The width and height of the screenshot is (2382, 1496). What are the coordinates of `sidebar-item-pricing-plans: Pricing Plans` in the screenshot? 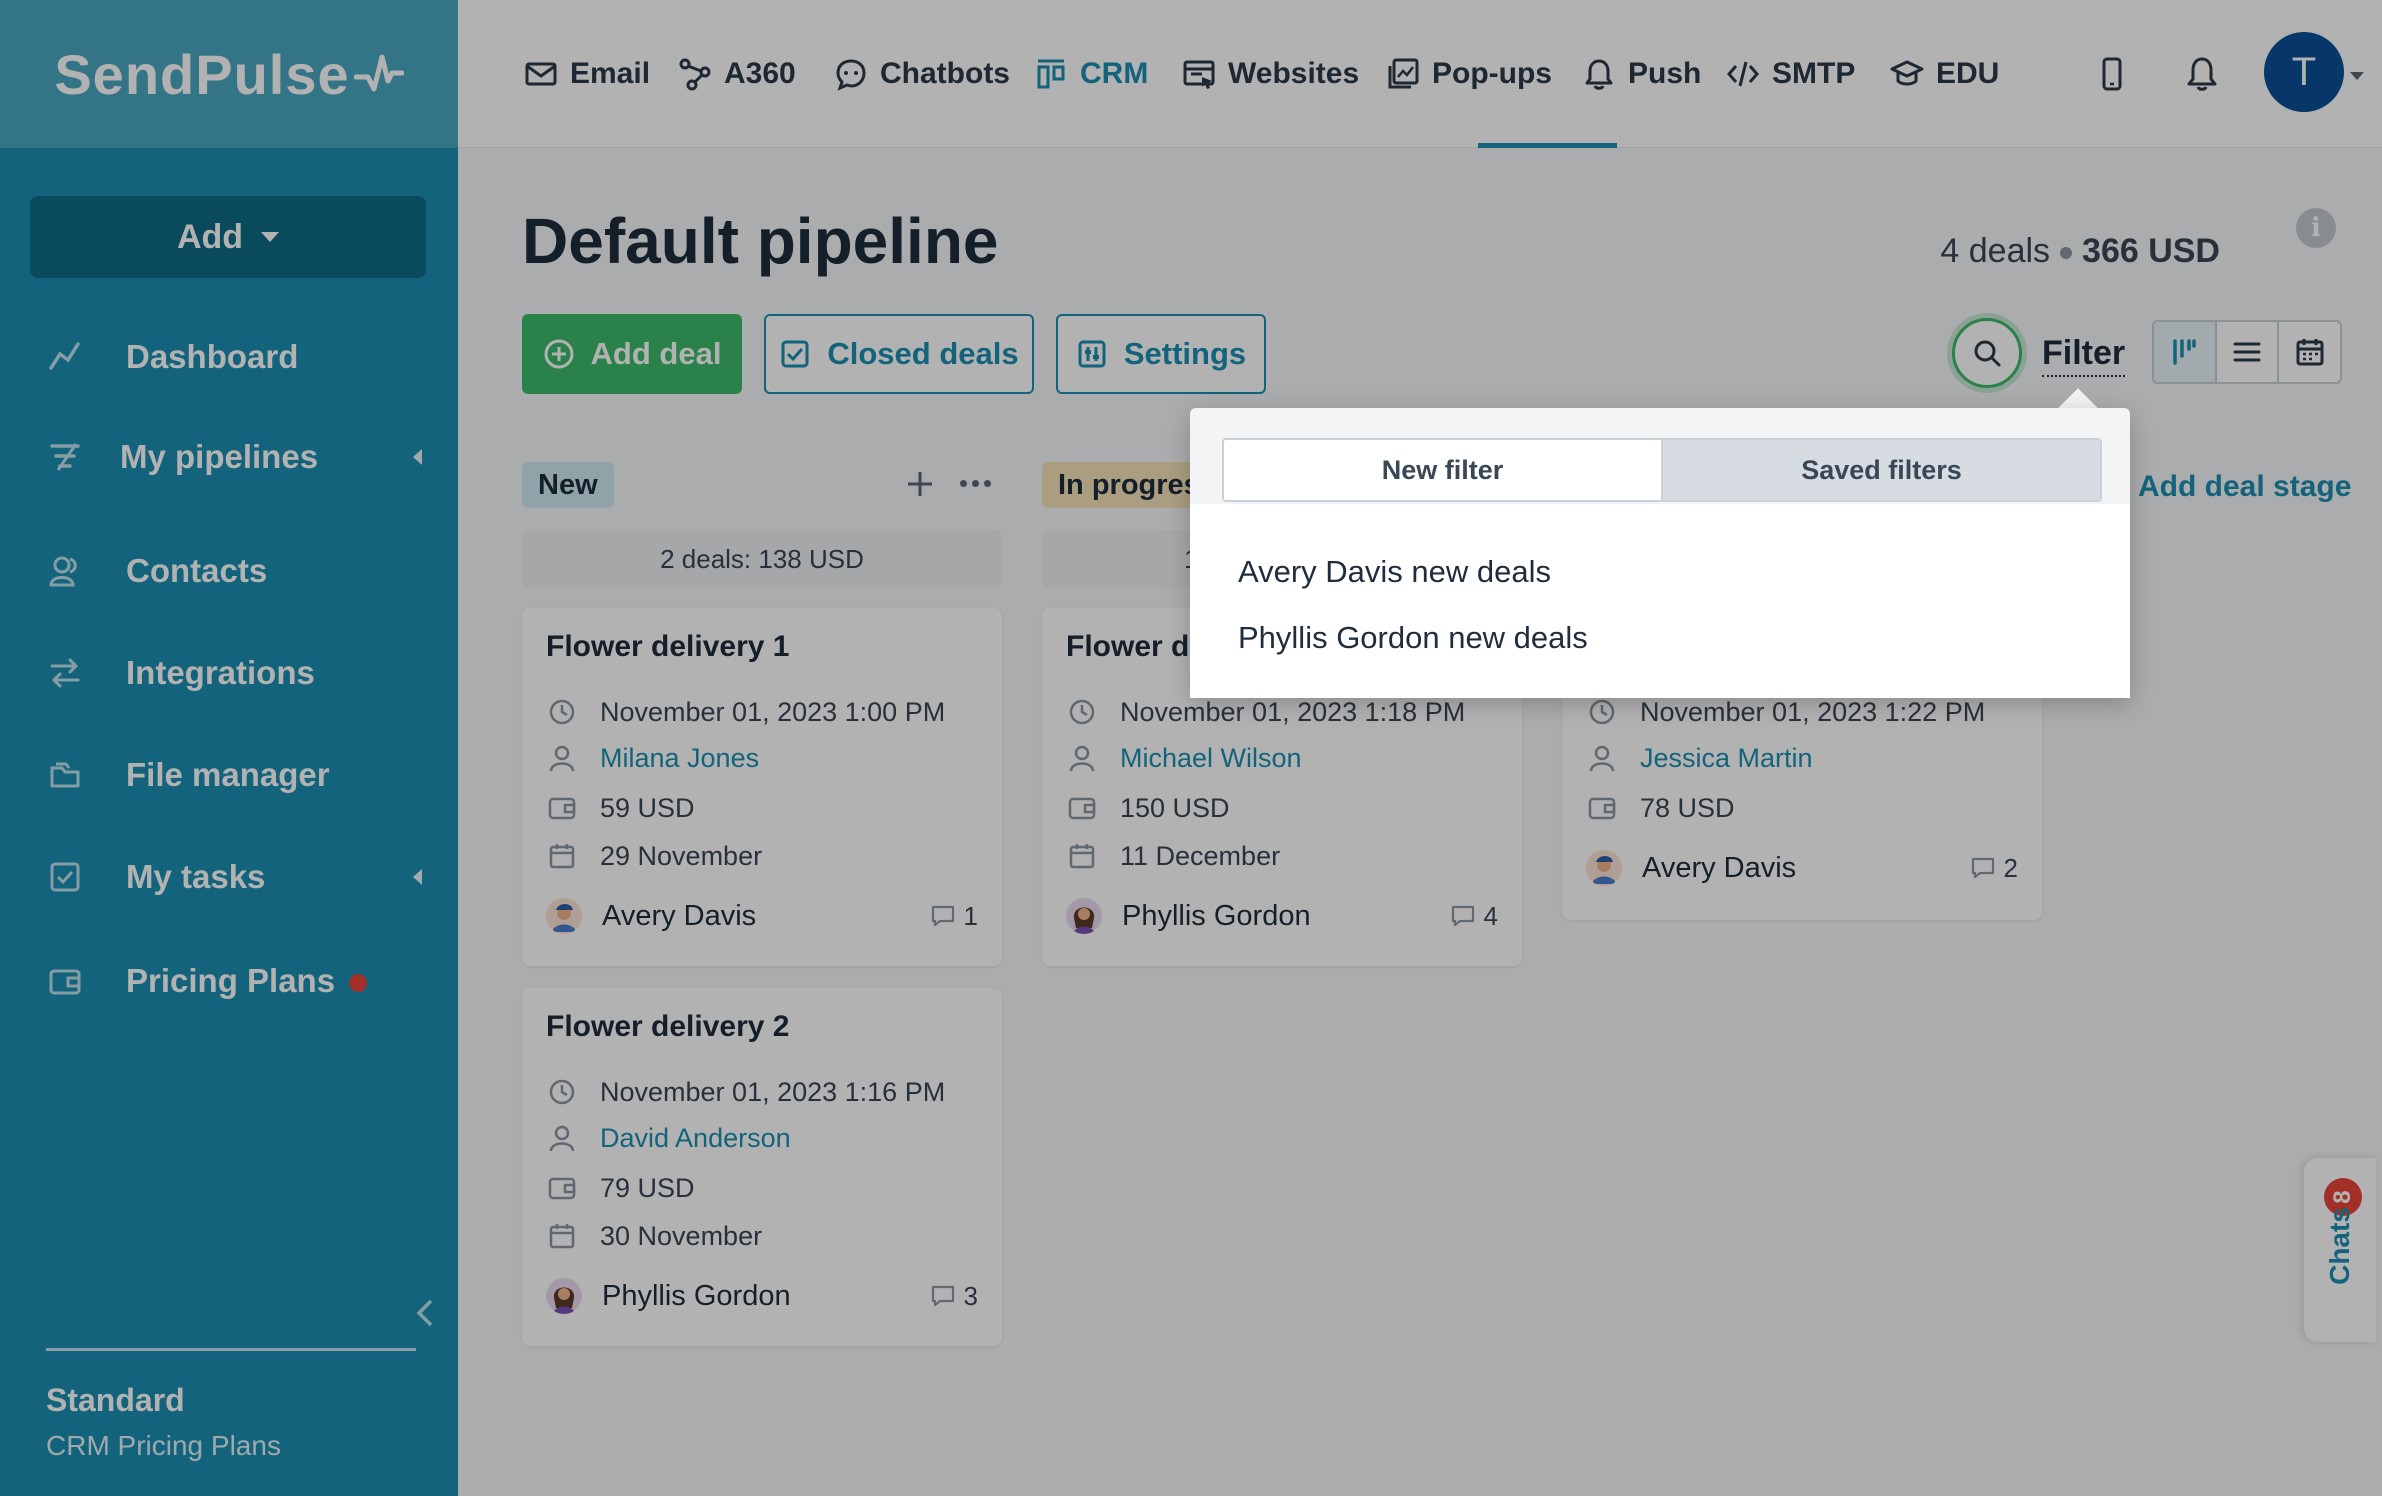 It's located at (229, 981).